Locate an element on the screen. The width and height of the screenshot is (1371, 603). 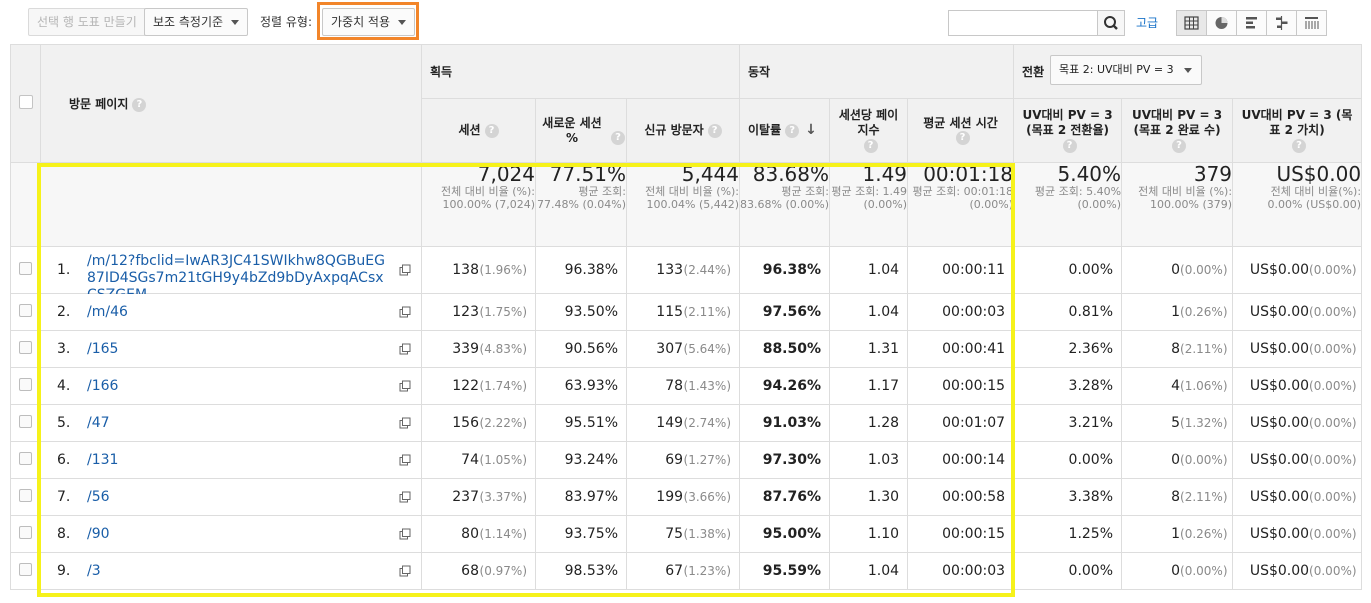
row-number: 8. is located at coordinates (64, 534).